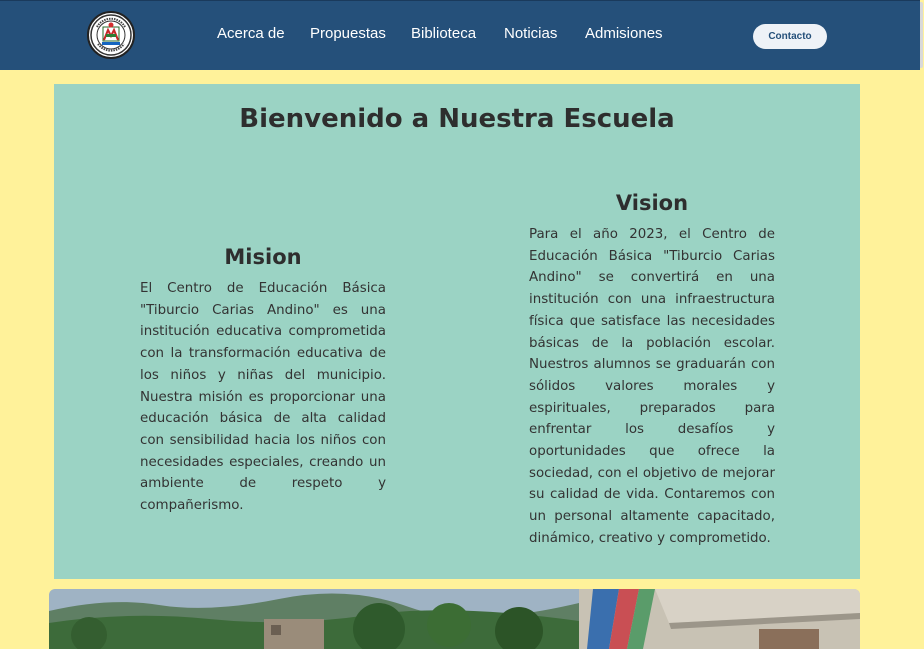  Describe the element at coordinates (719, 619) in the screenshot. I see `classroom-photo` at that location.